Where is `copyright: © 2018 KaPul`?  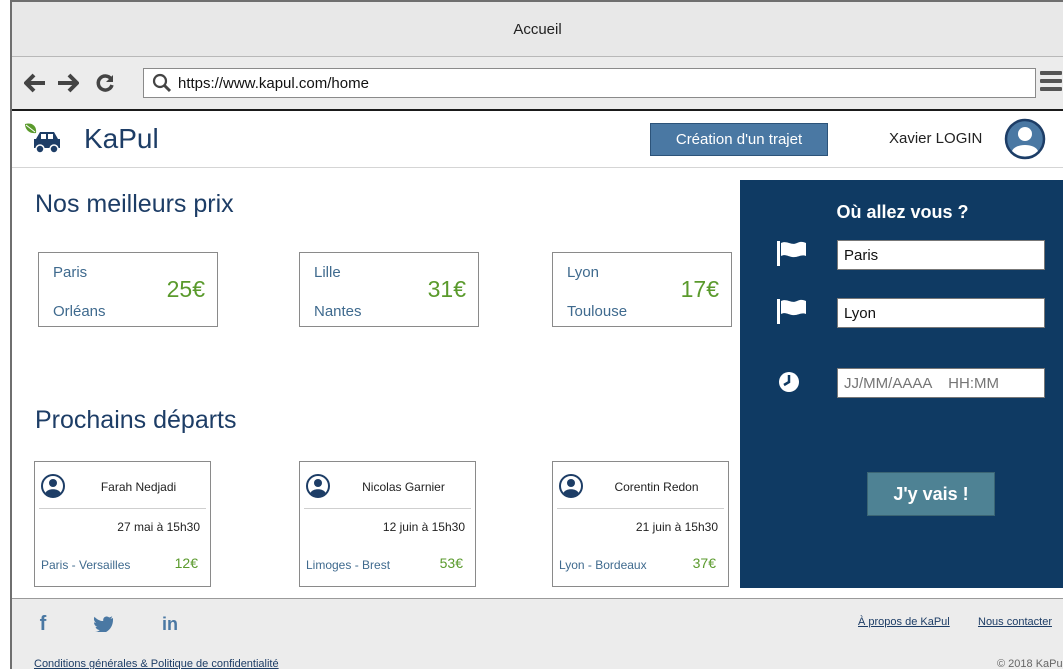 copyright: © 2018 KaPul is located at coordinates (1030, 663).